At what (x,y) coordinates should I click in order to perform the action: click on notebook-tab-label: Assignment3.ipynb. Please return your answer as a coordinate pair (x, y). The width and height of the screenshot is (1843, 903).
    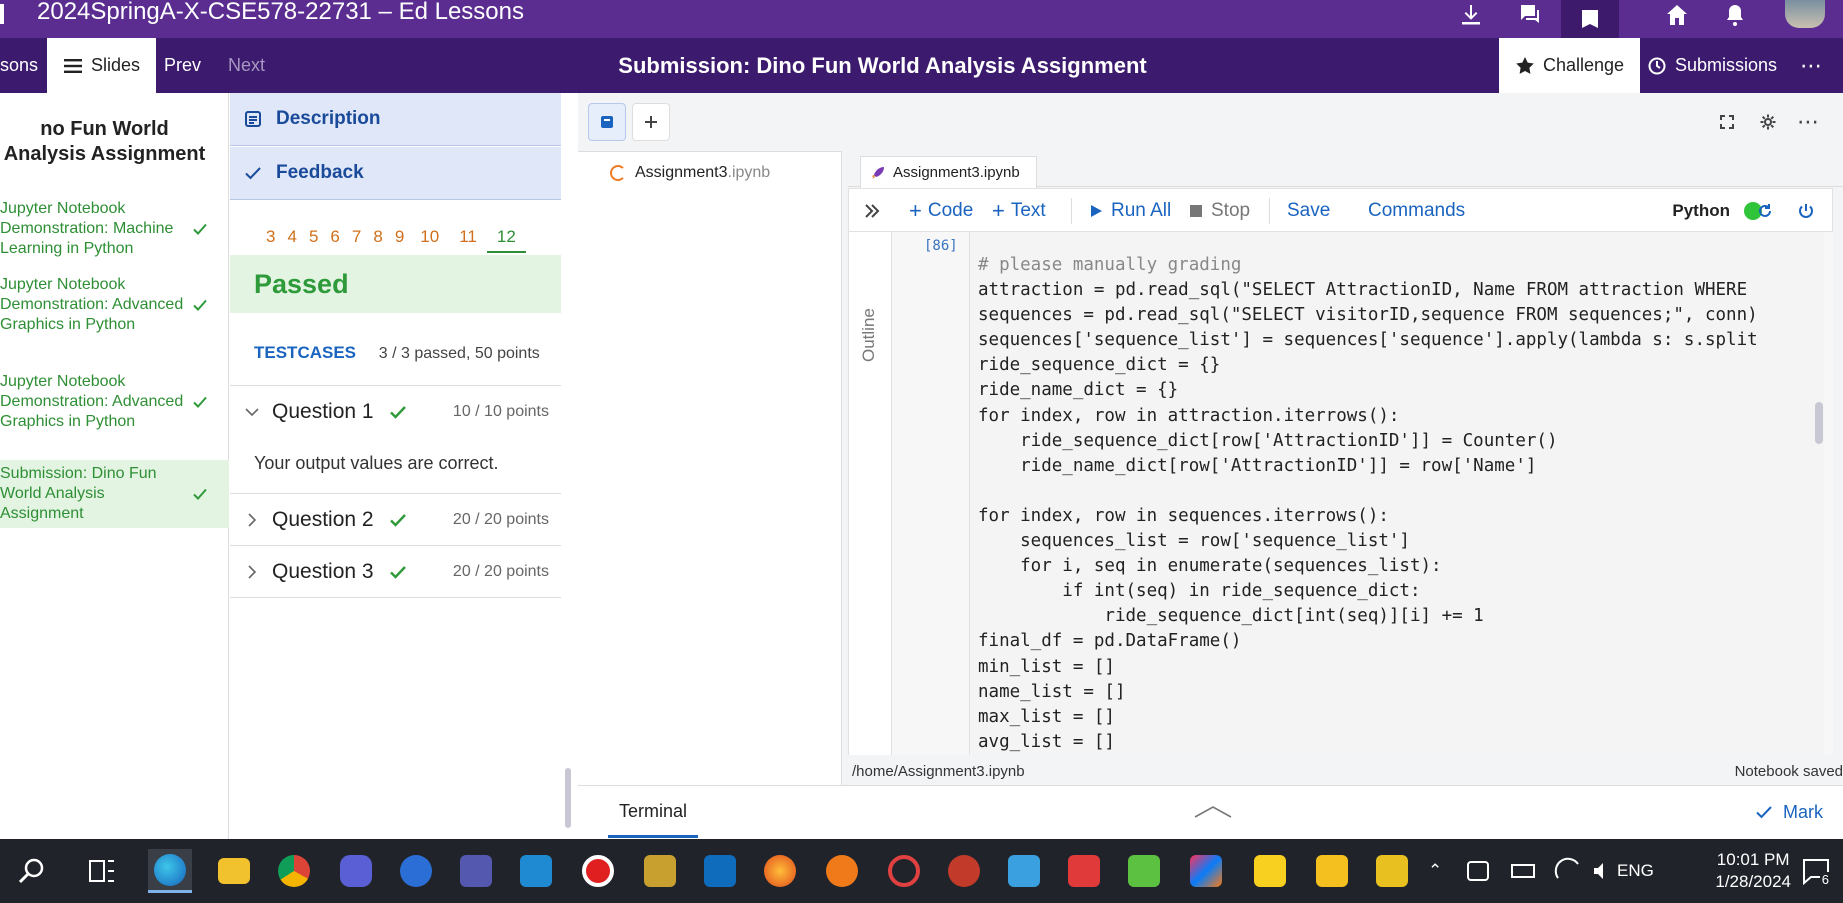
    Looking at the image, I should click on (956, 172).